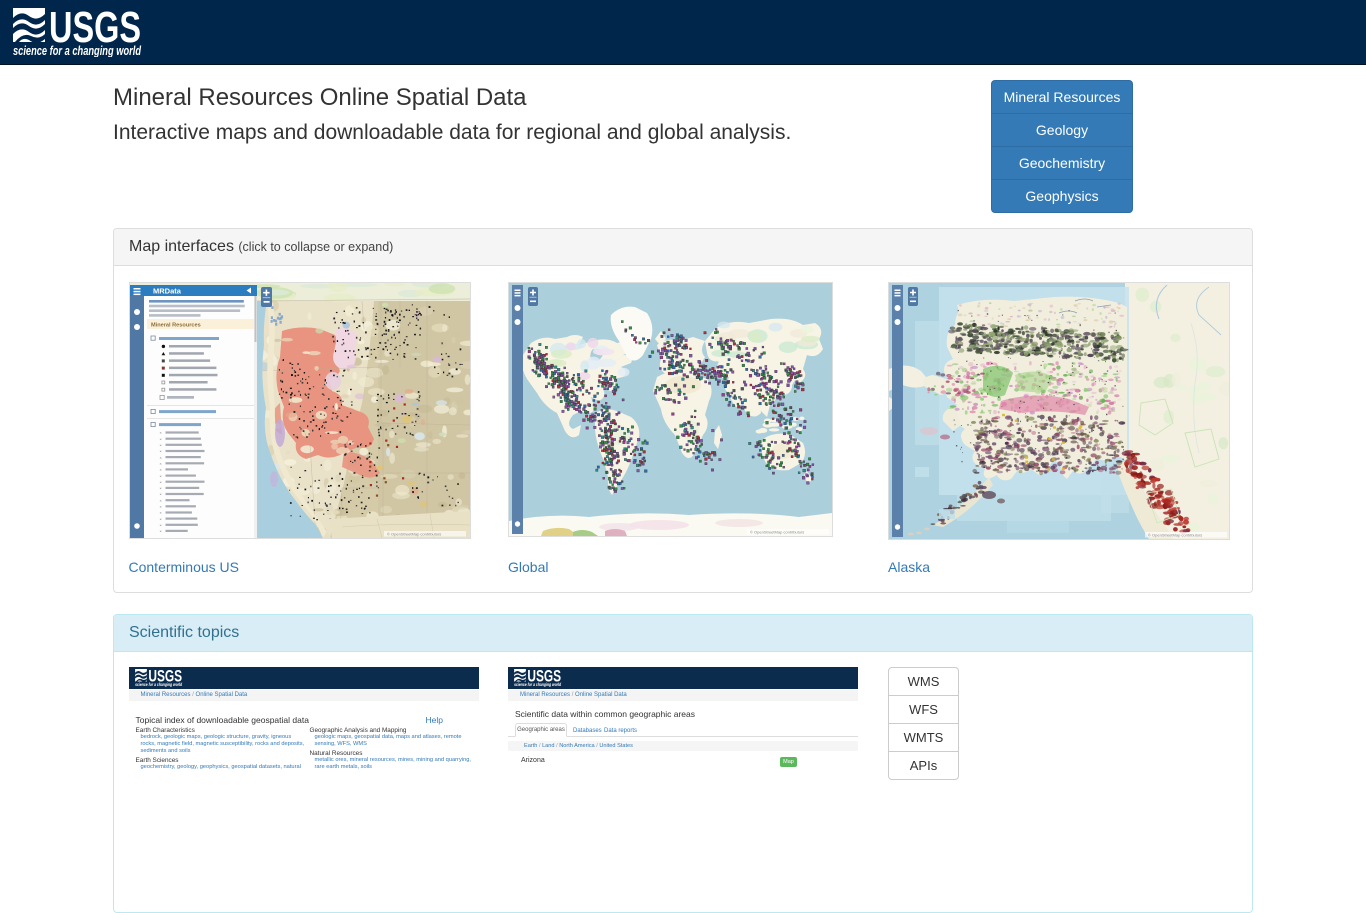  Describe the element at coordinates (167, 291) in the screenshot. I see `svg-text: MRData` at that location.